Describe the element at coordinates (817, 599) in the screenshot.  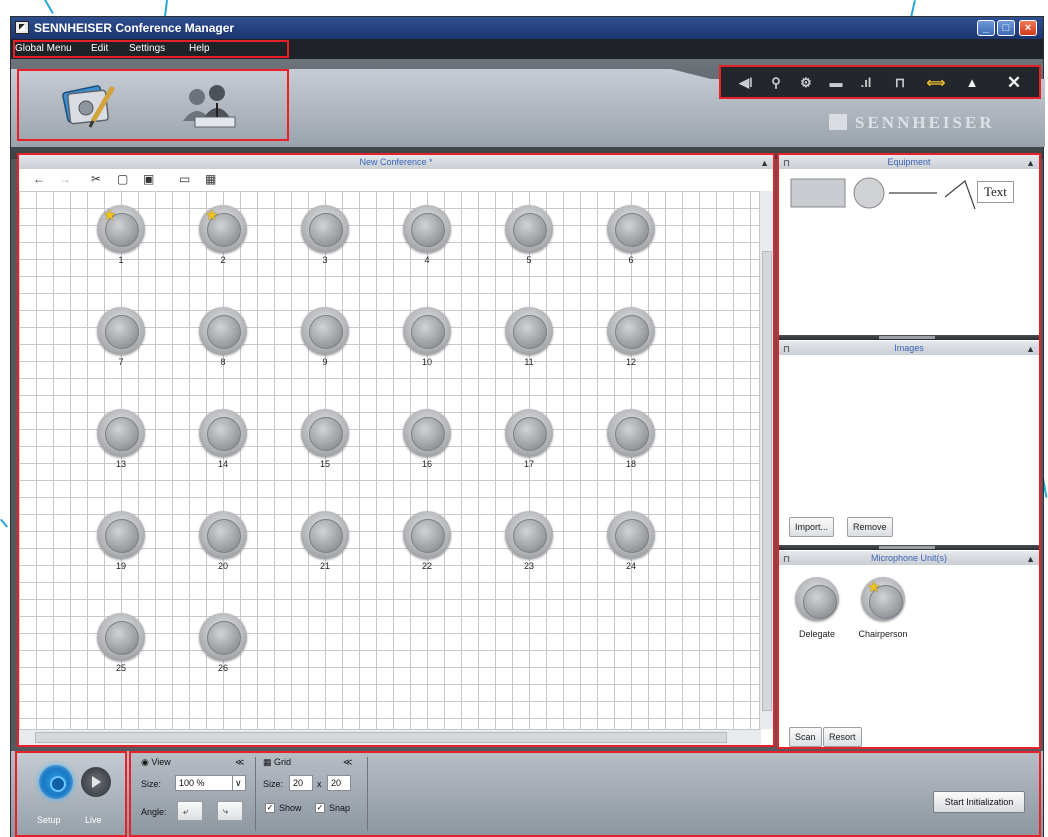
I see `delegate-unit` at that location.